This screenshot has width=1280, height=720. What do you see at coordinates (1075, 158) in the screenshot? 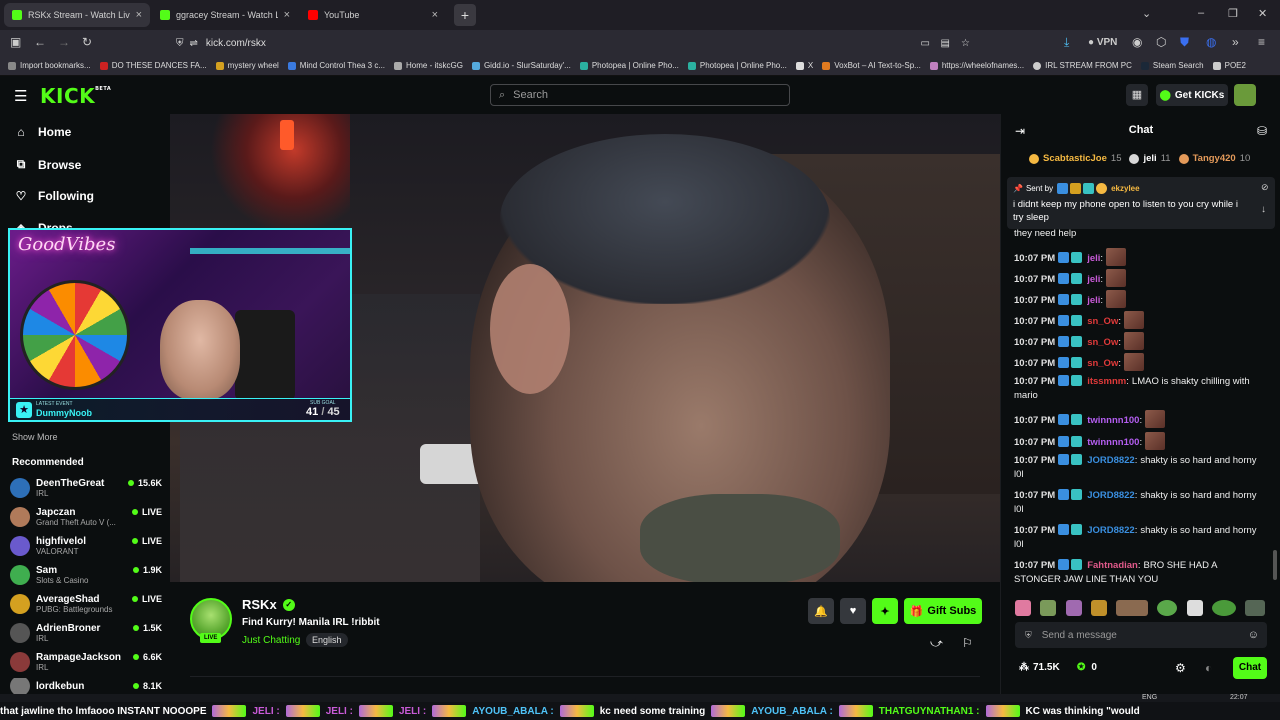
I see `gifter-name: ScabtasticJoe` at bounding box center [1075, 158].